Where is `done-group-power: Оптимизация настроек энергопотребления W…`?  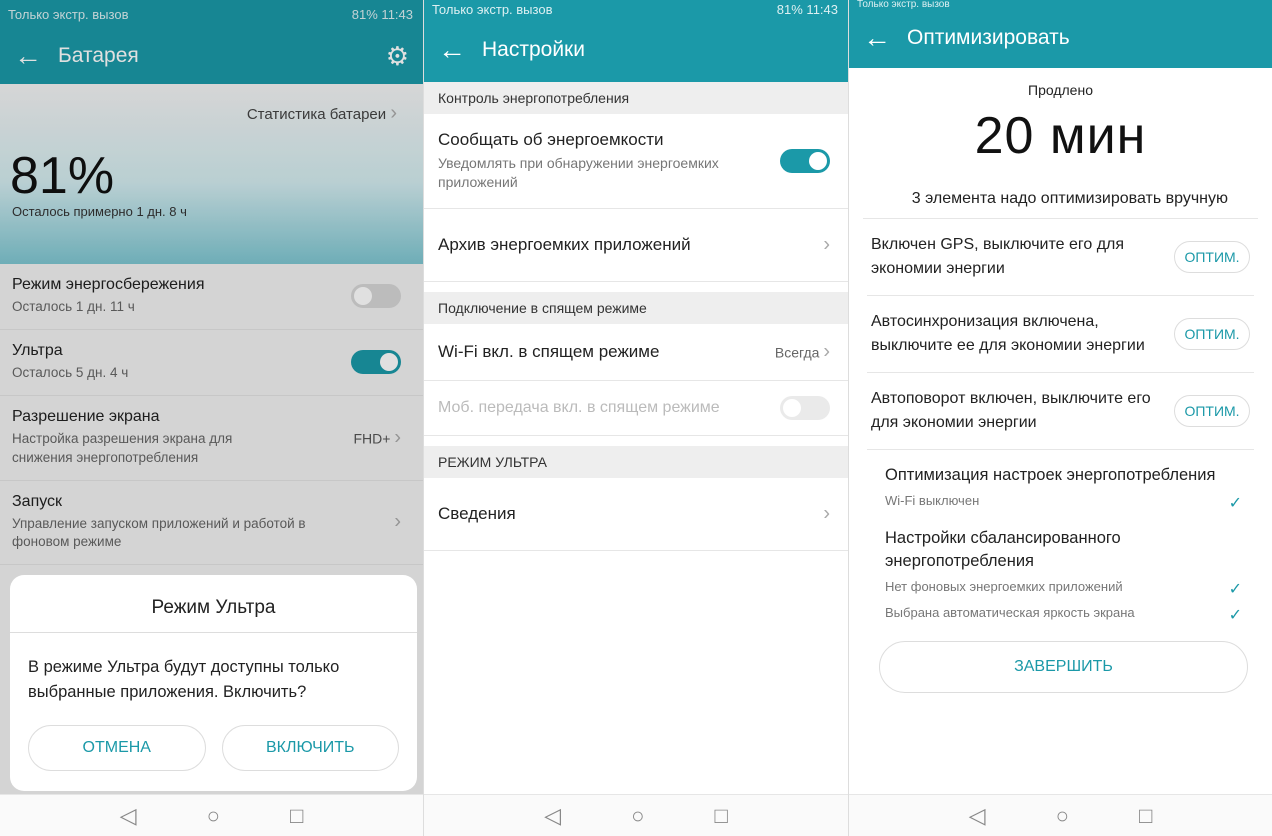 done-group-power: Оптимизация настроек энергопотребления W… is located at coordinates (1060, 481).